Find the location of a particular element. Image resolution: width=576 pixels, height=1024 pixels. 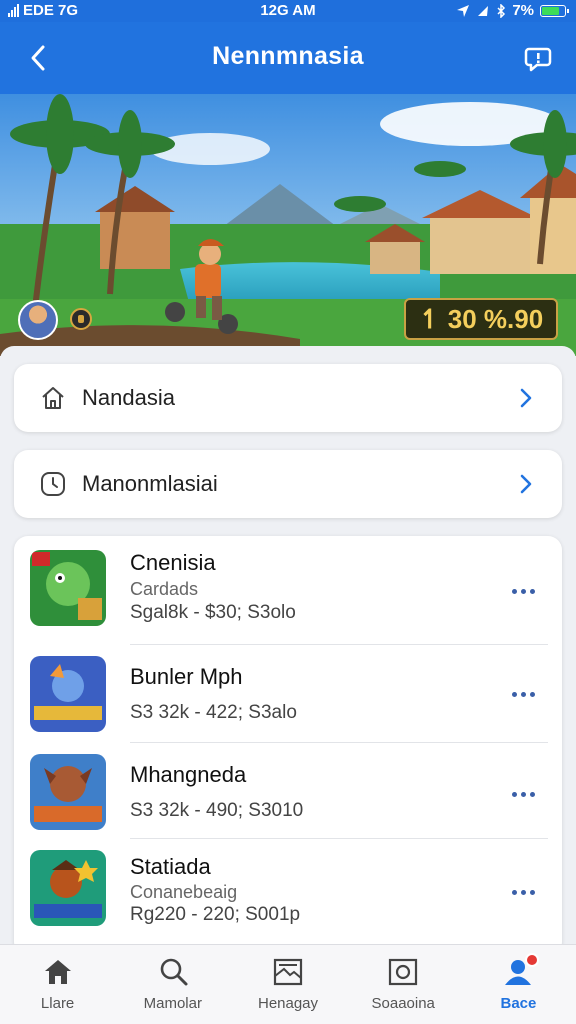

camera-icon is located at coordinates (403, 972).